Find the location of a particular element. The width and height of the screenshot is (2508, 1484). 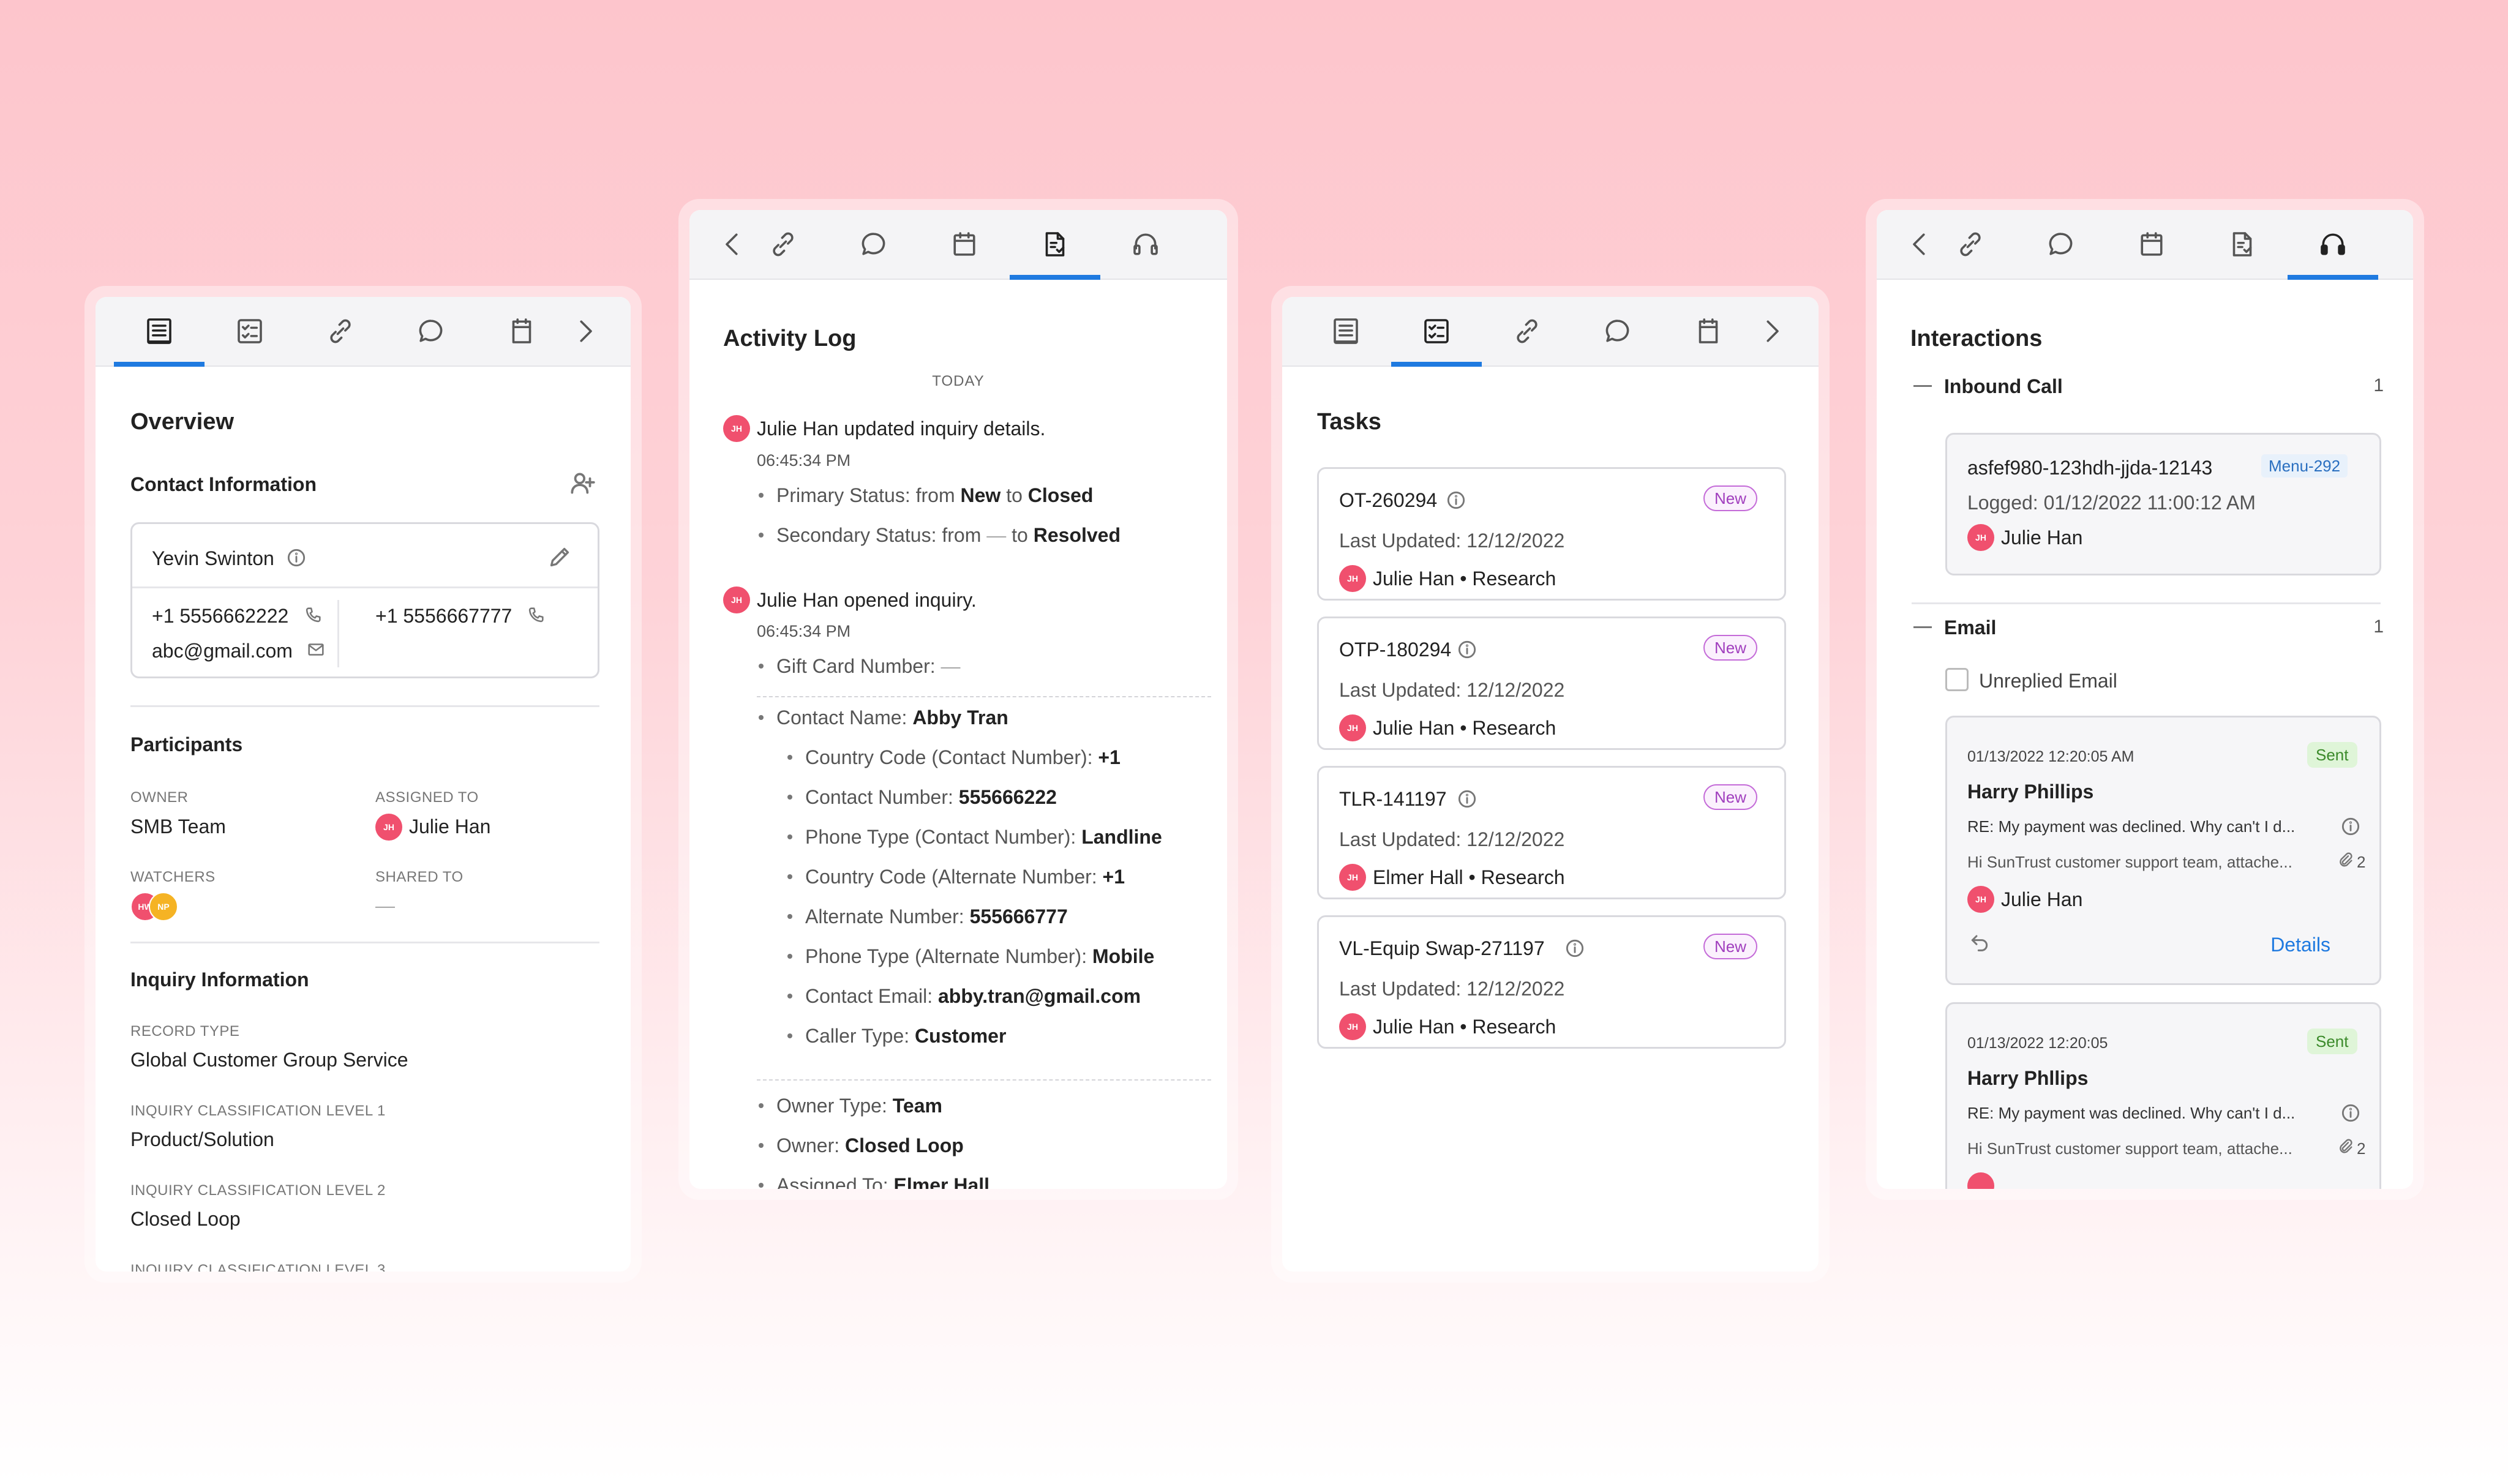

dashed-divider is located at coordinates (984, 1080).